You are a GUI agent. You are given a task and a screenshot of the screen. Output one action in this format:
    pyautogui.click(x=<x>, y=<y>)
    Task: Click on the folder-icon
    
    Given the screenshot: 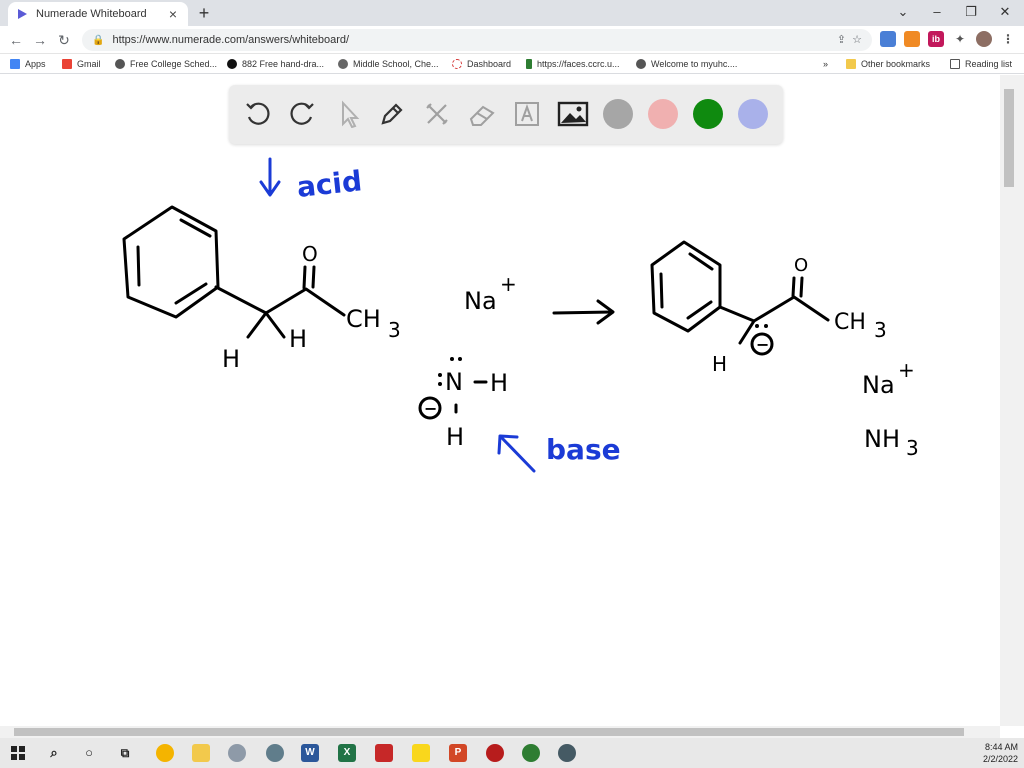 What is the action you would take?
    pyautogui.click(x=851, y=64)
    